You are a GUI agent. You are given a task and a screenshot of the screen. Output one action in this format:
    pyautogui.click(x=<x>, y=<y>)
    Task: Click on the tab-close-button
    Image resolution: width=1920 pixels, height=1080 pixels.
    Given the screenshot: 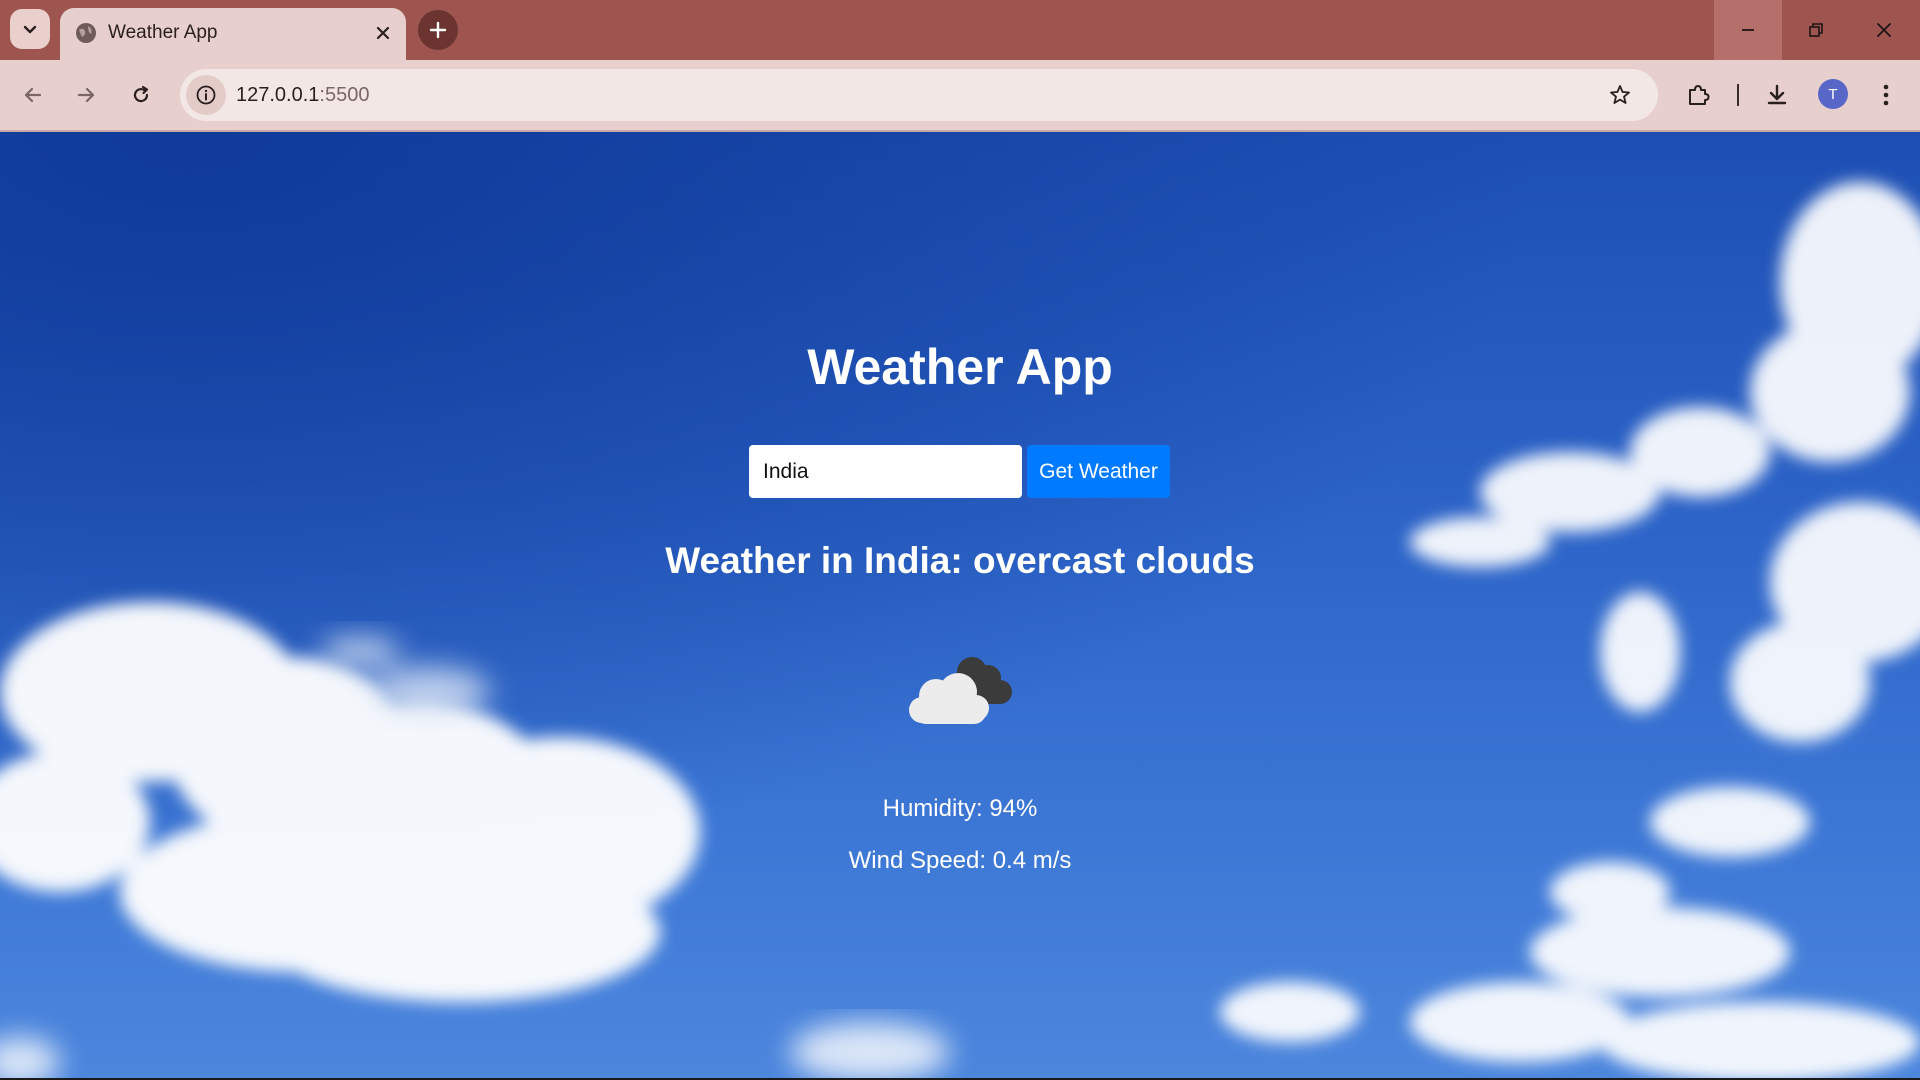 What is the action you would take?
    pyautogui.click(x=383, y=33)
    